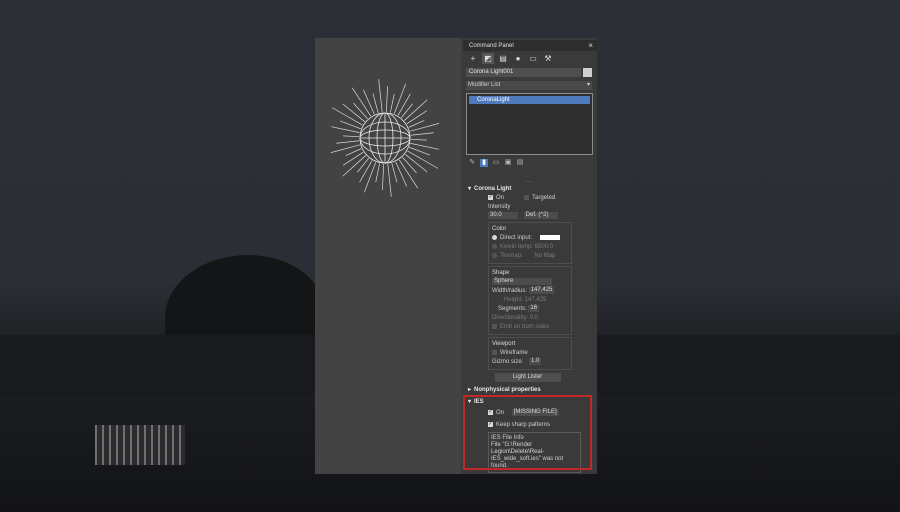 This screenshot has width=900, height=512. Describe the element at coordinates (529, 124) in the screenshot. I see `modifier-stack: CoronaLight` at that location.